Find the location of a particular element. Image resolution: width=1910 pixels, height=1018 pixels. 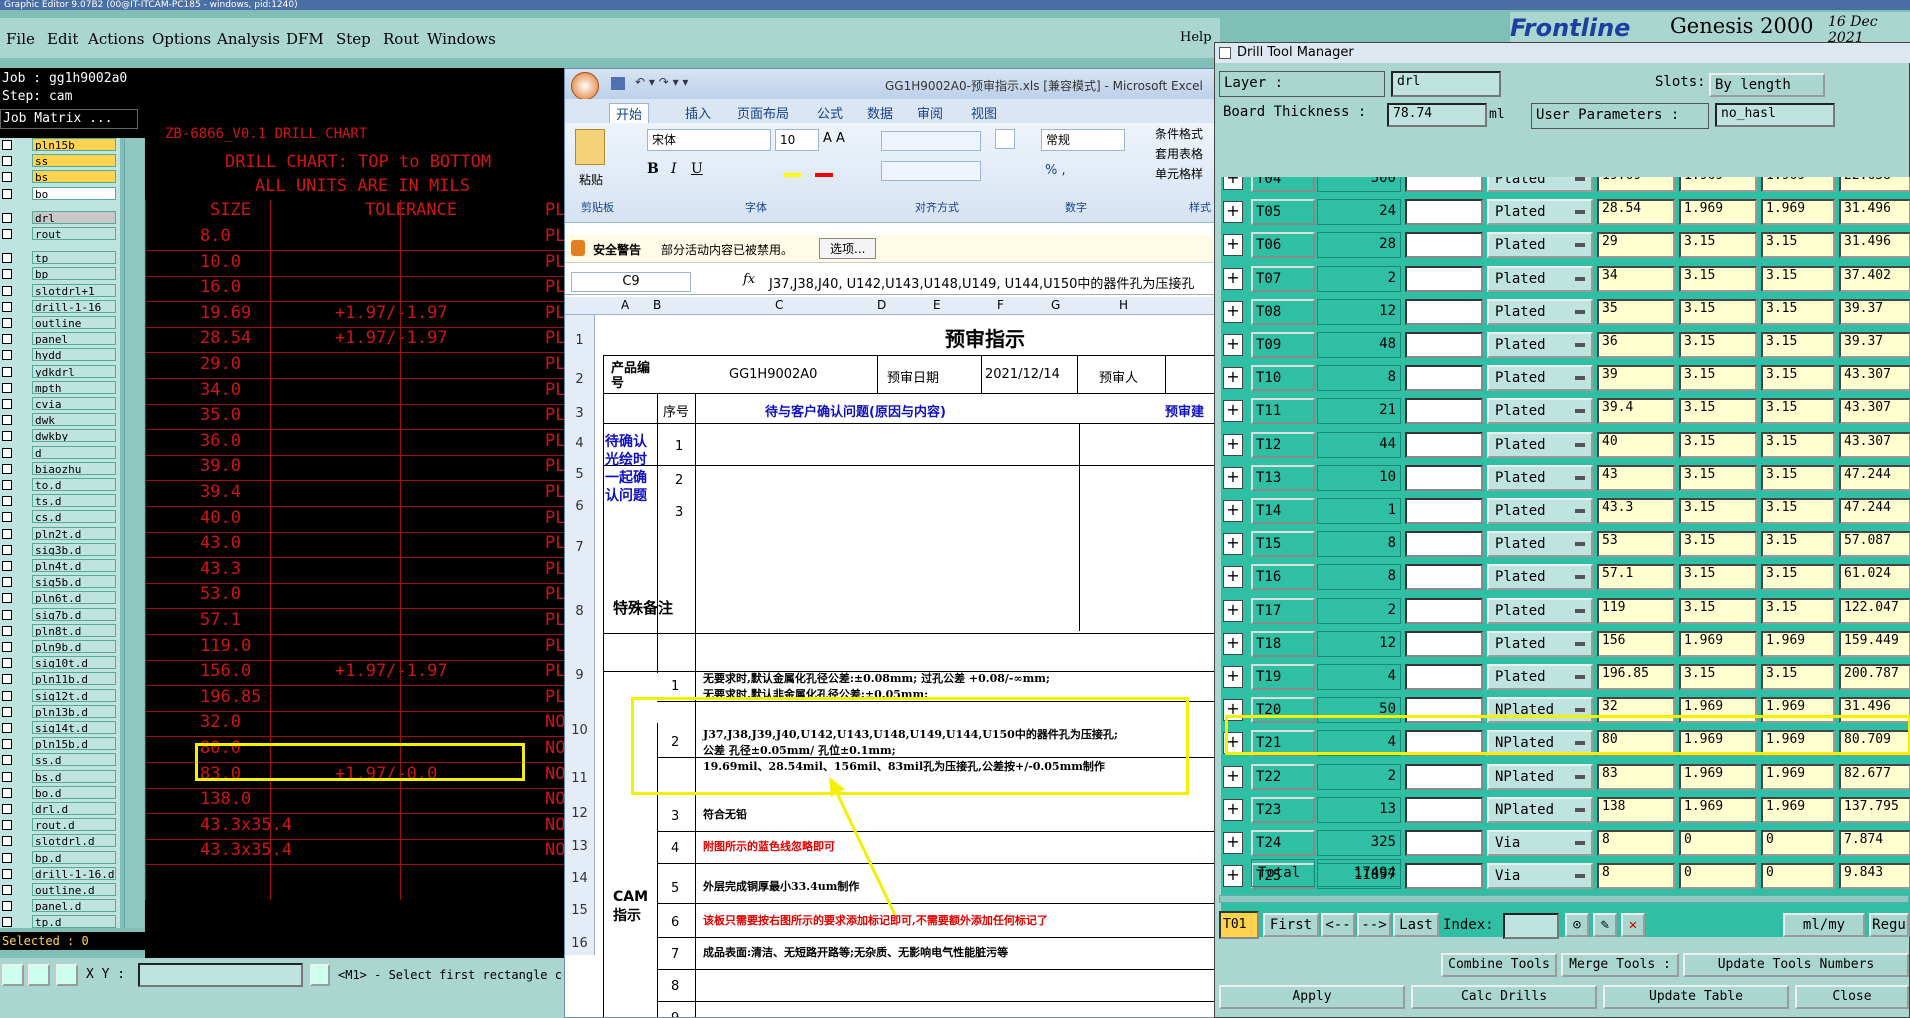

number-format-select: 常规 is located at coordinates (1083, 140).